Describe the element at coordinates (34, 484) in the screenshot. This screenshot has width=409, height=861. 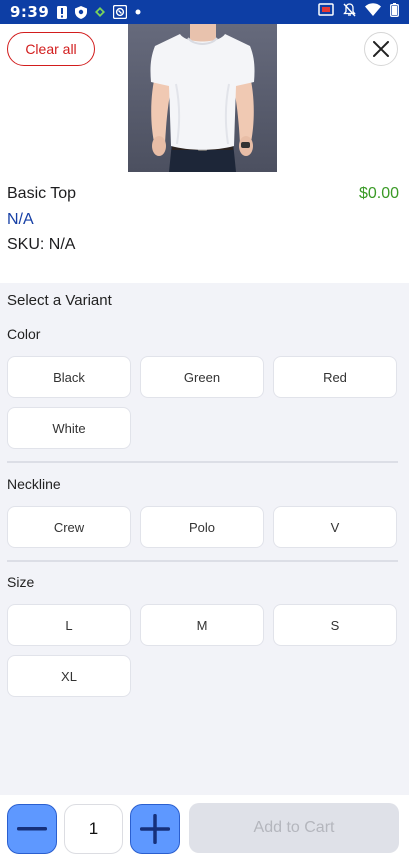
I see `neckline-label: Neckline` at that location.